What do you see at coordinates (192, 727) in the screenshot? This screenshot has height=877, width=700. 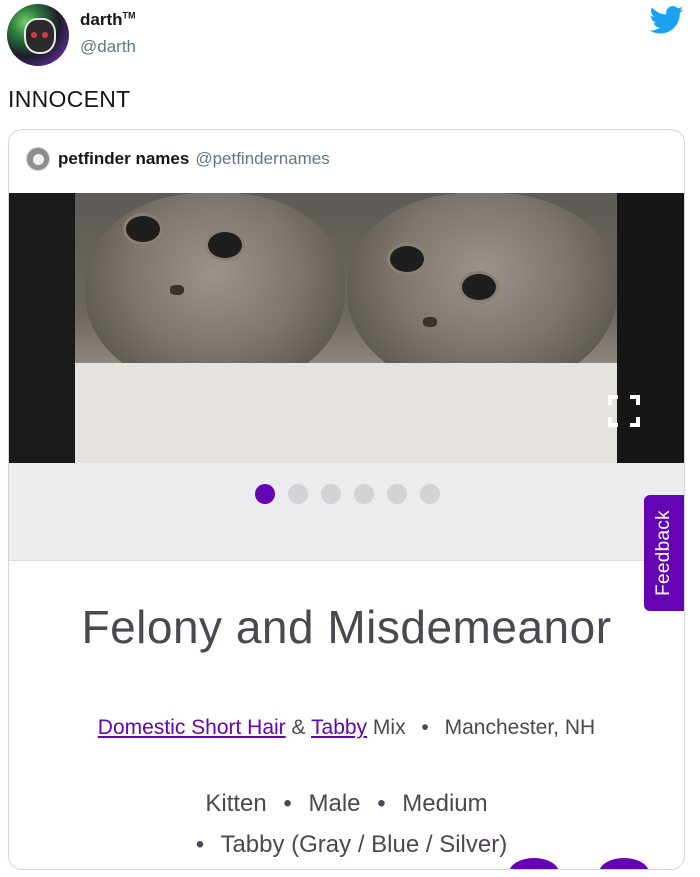 I see `breed-link-domestic-short-hair: Domestic Short Hair` at bounding box center [192, 727].